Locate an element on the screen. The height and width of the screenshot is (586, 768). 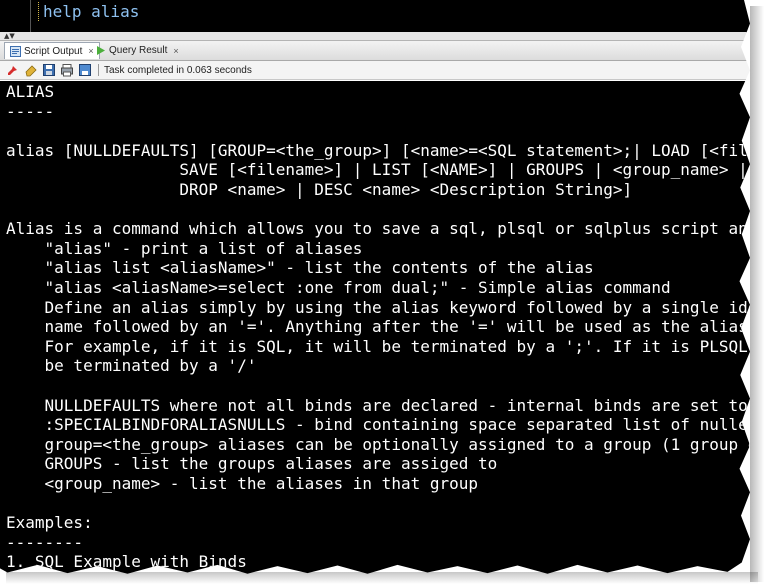
output-line: ALIAS is located at coordinates (30, 91).